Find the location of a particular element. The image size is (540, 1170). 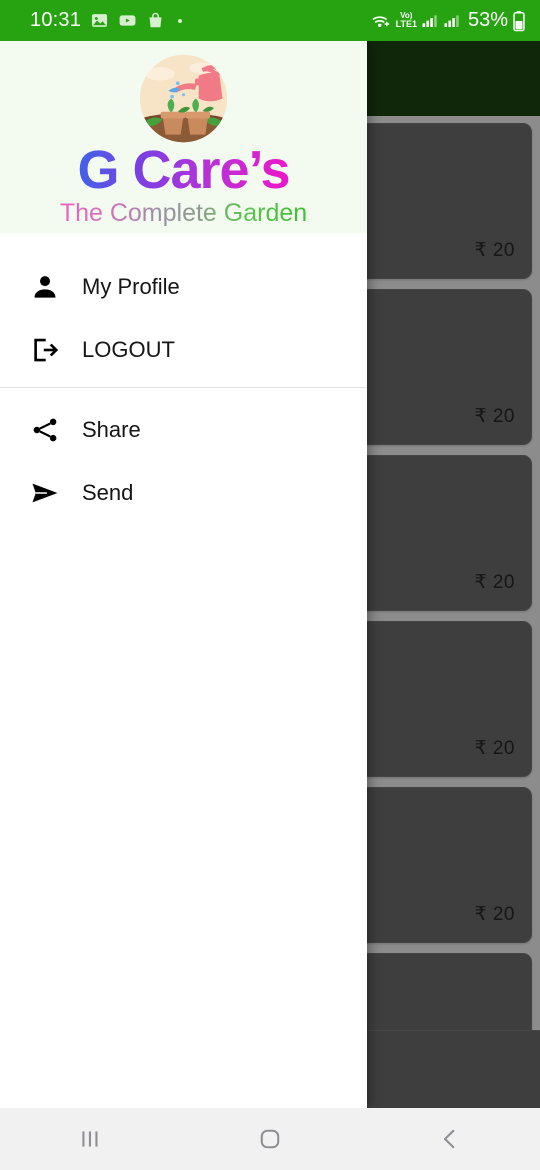

logout-icon is located at coordinates (47, 350).